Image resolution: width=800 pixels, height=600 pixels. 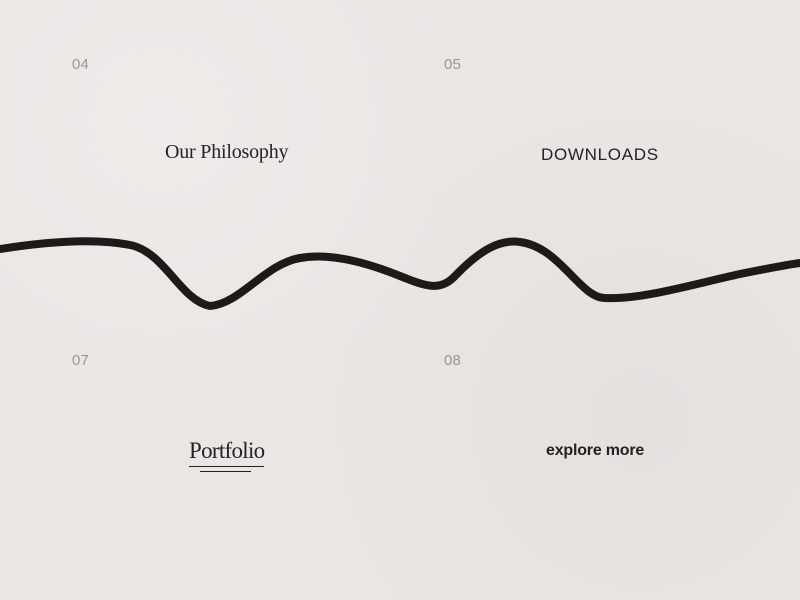 What do you see at coordinates (600, 155) in the screenshot?
I see `downloads-link: DOWNLOADS` at bounding box center [600, 155].